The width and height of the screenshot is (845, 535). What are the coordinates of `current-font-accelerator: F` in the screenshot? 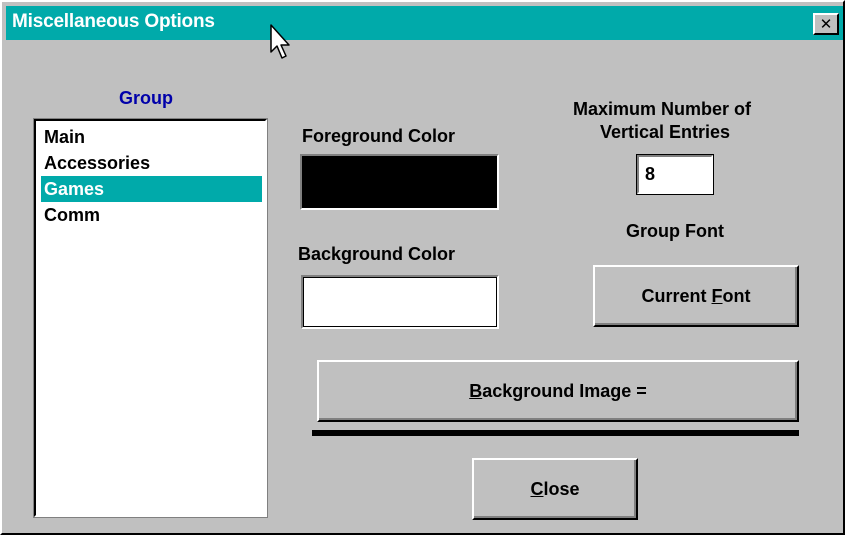 It's located at (717, 295).